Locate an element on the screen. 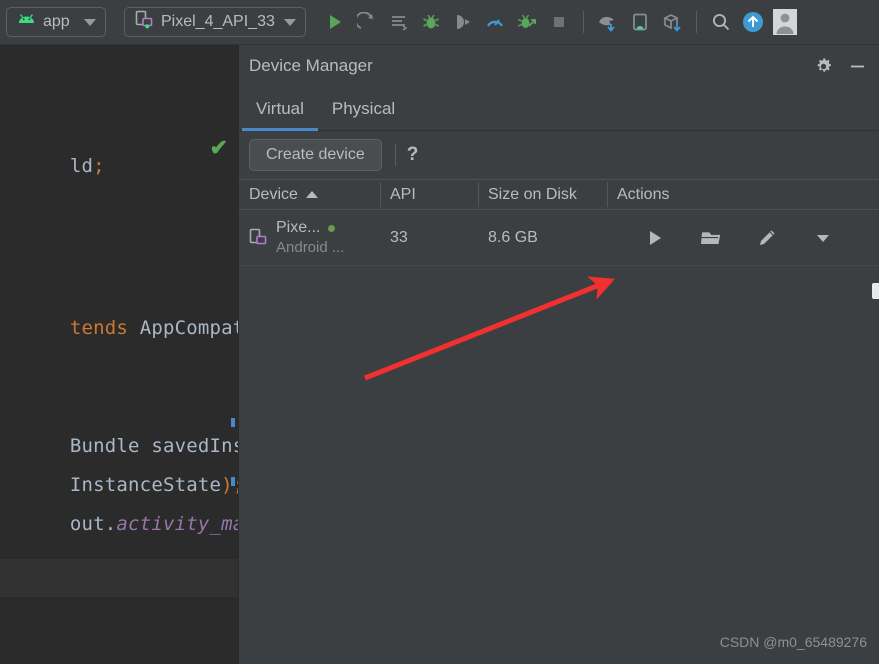 Image resolution: width=879 pixels, height=664 pixels. column-header-size-on-disk: Size on Disk is located at coordinates (542, 194).